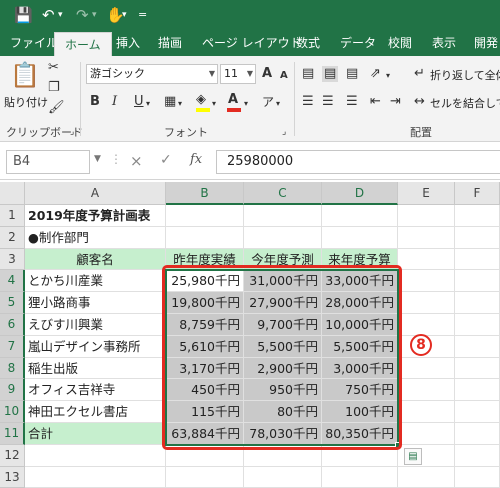 The width and height of the screenshot is (500, 488). Describe the element at coordinates (95, 102) in the screenshot. I see `bold-button: B` at that location.